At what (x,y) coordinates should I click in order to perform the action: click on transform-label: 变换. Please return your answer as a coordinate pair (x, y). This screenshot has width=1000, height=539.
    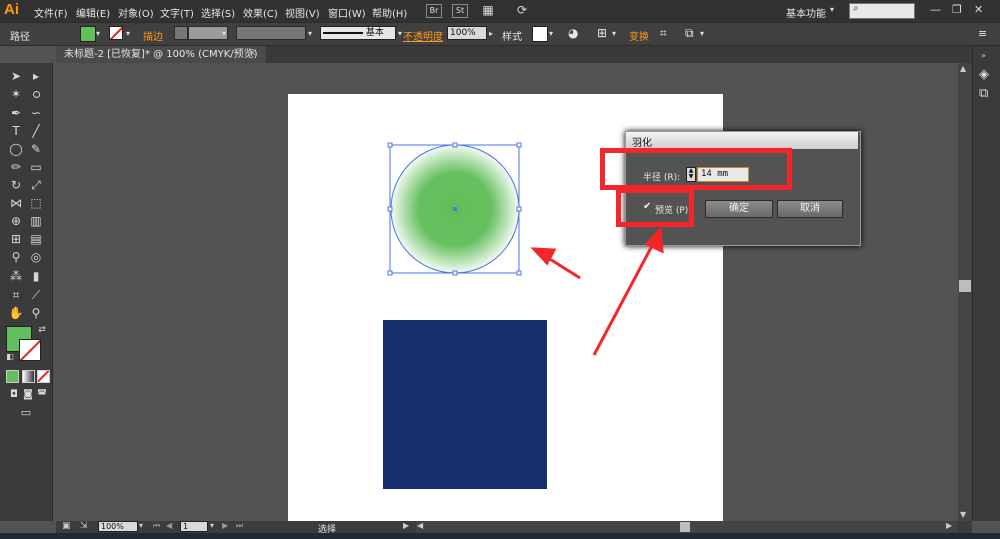
    Looking at the image, I should click on (639, 35).